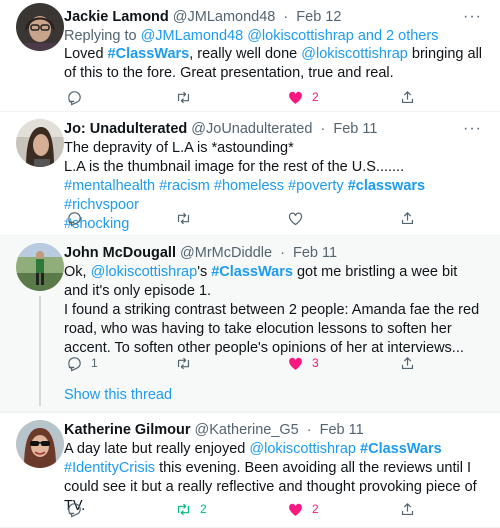 The image size is (500, 528). Describe the element at coordinates (245, 54) in the screenshot. I see `text-span: , really well done` at that location.